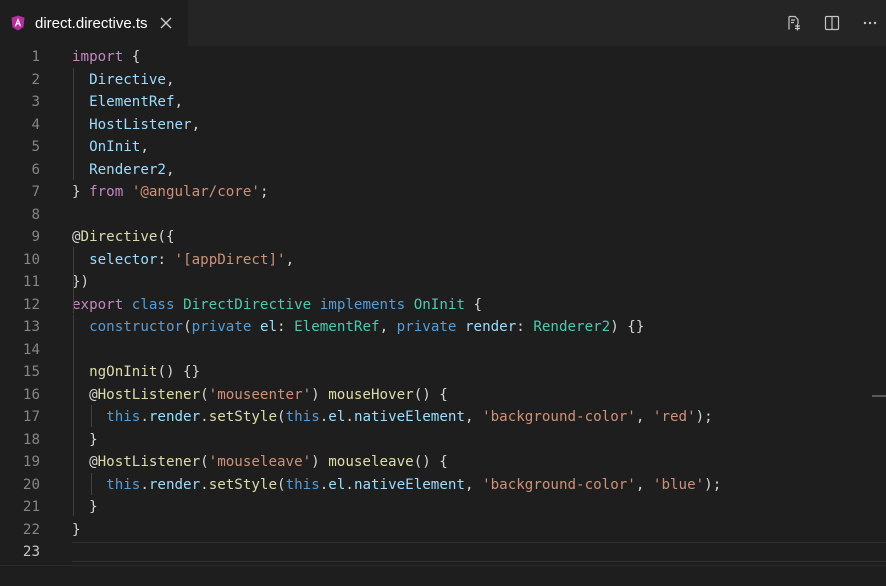 This screenshot has width=886, height=586. I want to click on code-text: Renderer2,, so click(123, 170).